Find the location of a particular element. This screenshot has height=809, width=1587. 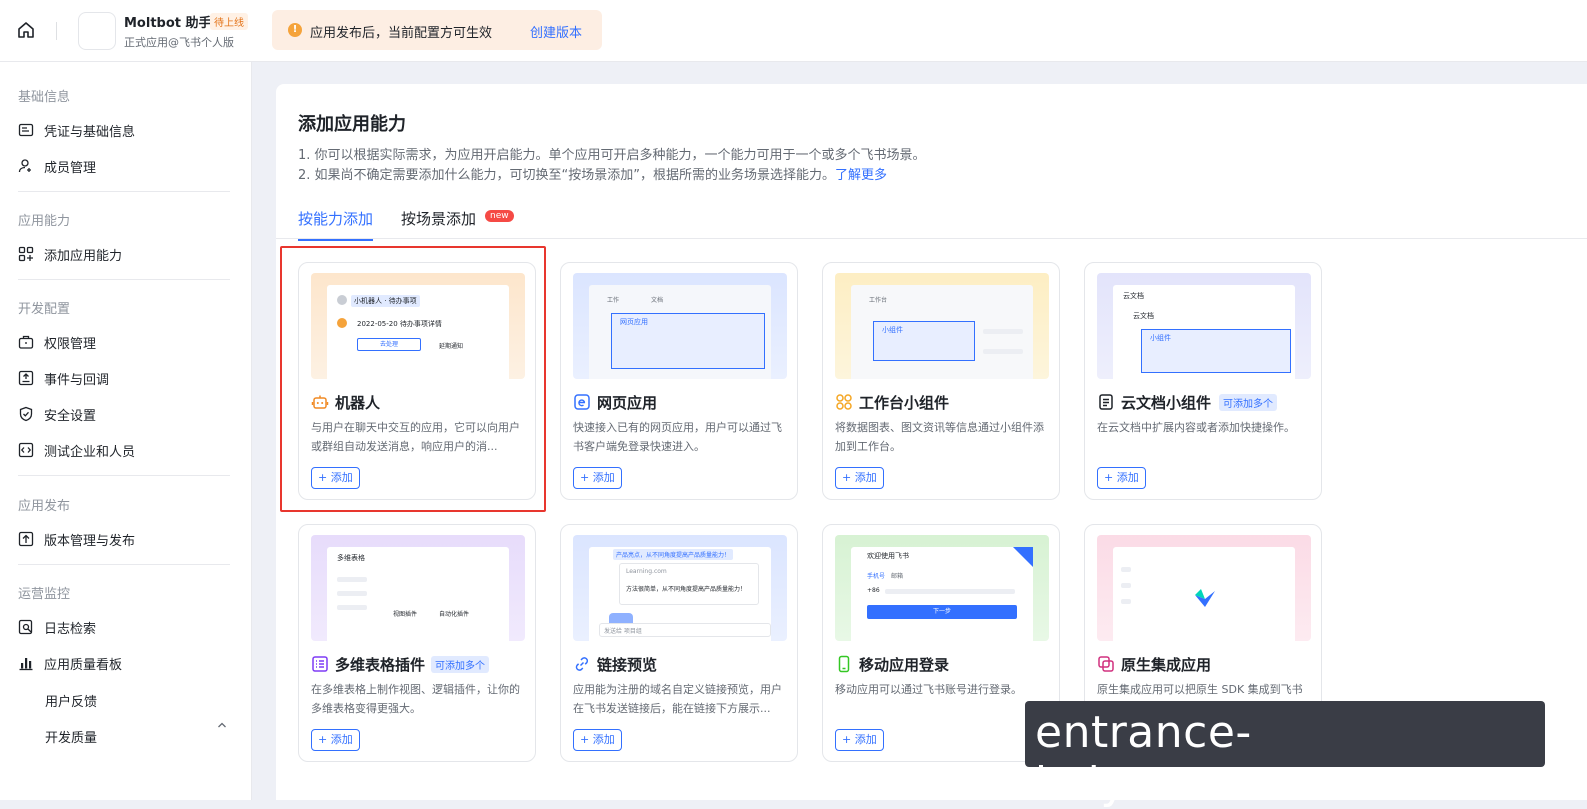

app-avatar is located at coordinates (97, 31).